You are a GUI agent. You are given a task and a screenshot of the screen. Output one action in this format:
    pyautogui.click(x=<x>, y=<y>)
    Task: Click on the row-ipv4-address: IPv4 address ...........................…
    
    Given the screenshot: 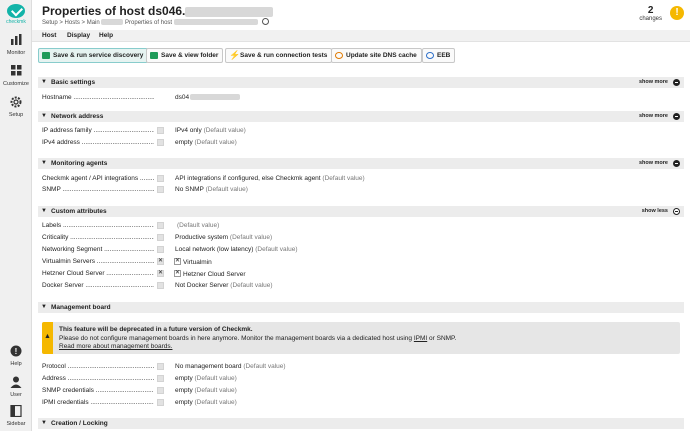 What is the action you would take?
    pyautogui.click(x=362, y=143)
    